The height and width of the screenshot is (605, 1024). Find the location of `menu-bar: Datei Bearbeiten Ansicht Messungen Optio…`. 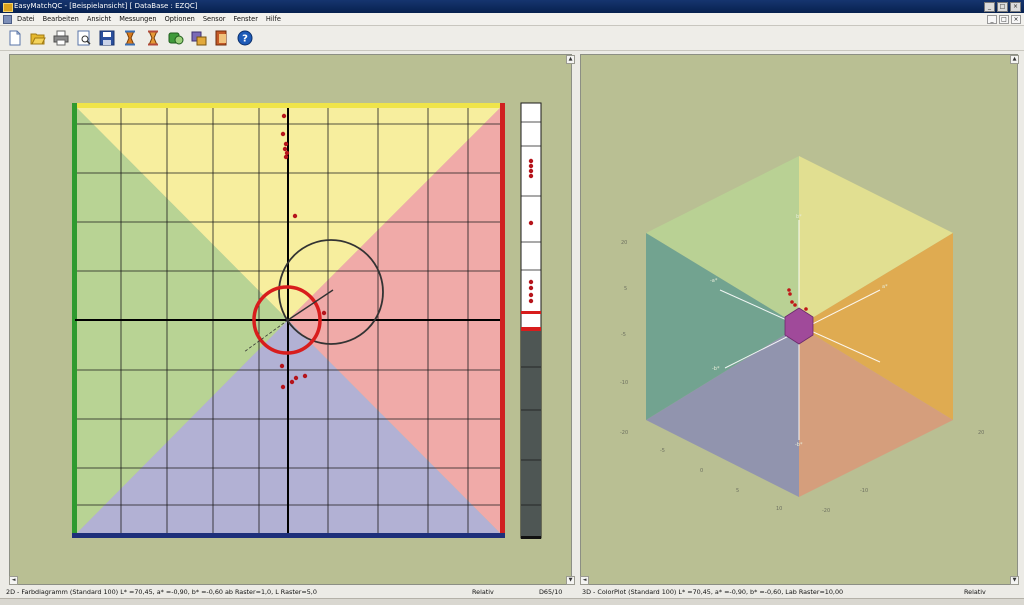

menu-bar: Datei Bearbeiten Ansicht Messungen Optio… is located at coordinates (512, 19).